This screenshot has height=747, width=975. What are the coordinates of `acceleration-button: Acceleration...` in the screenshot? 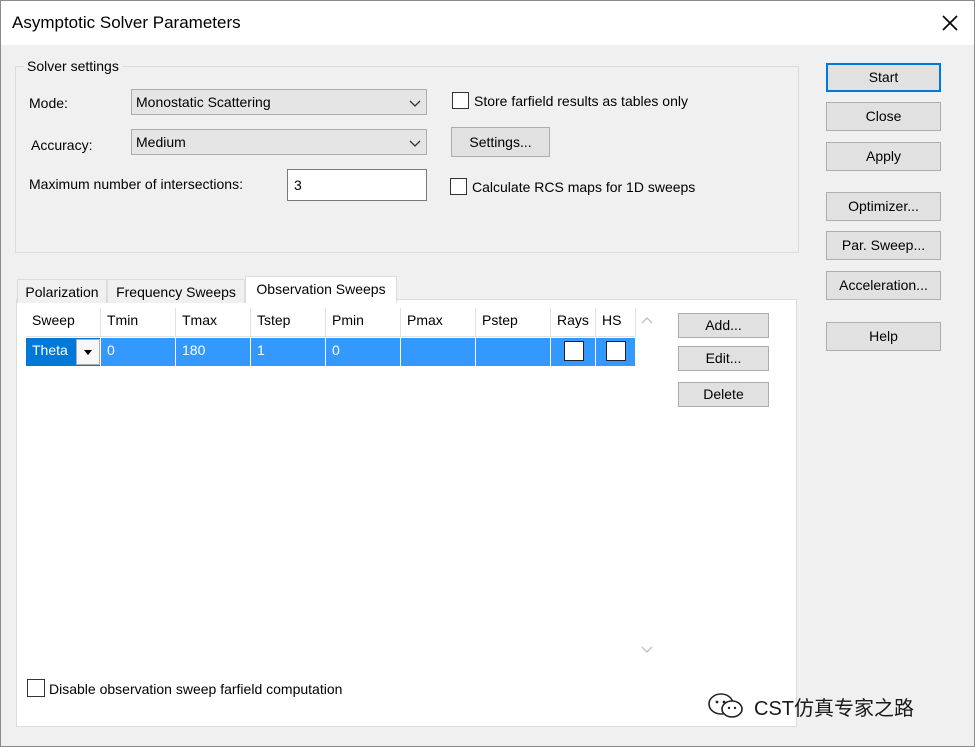 It's located at (883, 285).